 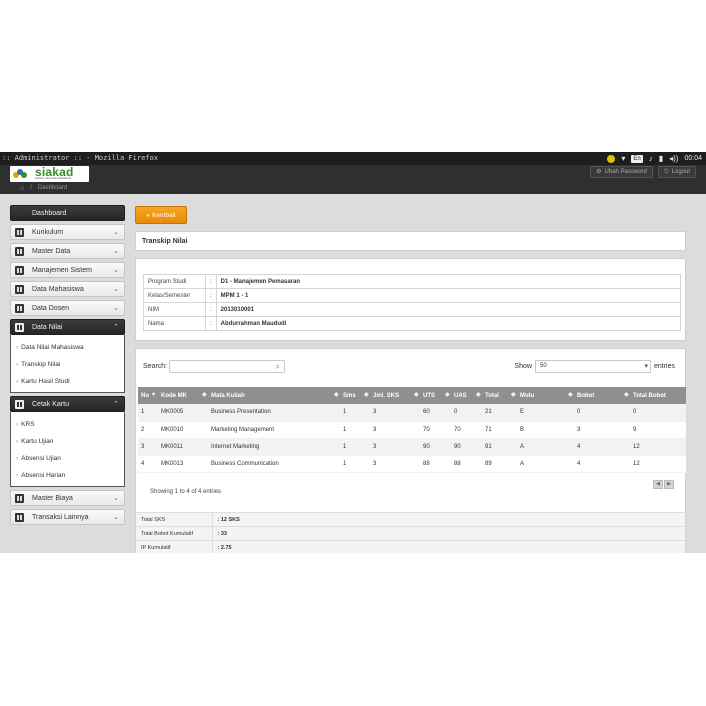 What do you see at coordinates (148, 464) in the screenshot?
I see `cell-no: 4` at bounding box center [148, 464].